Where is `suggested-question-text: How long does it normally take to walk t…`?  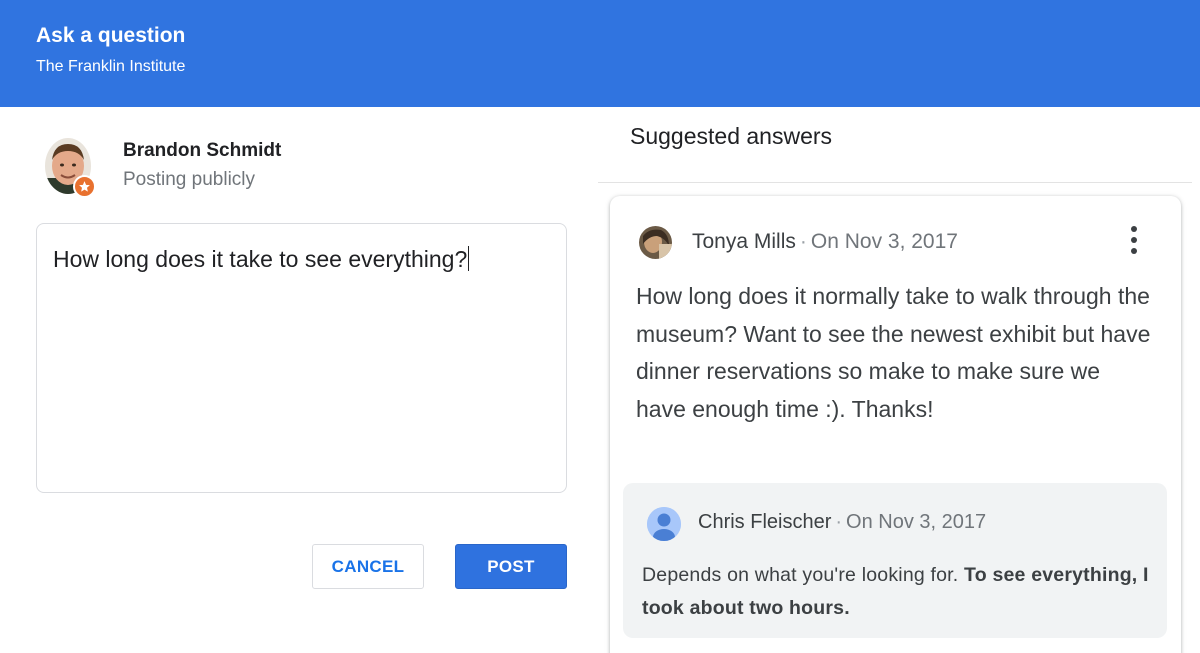
suggested-question-text: How long does it normally take to walk t… is located at coordinates (893, 352).